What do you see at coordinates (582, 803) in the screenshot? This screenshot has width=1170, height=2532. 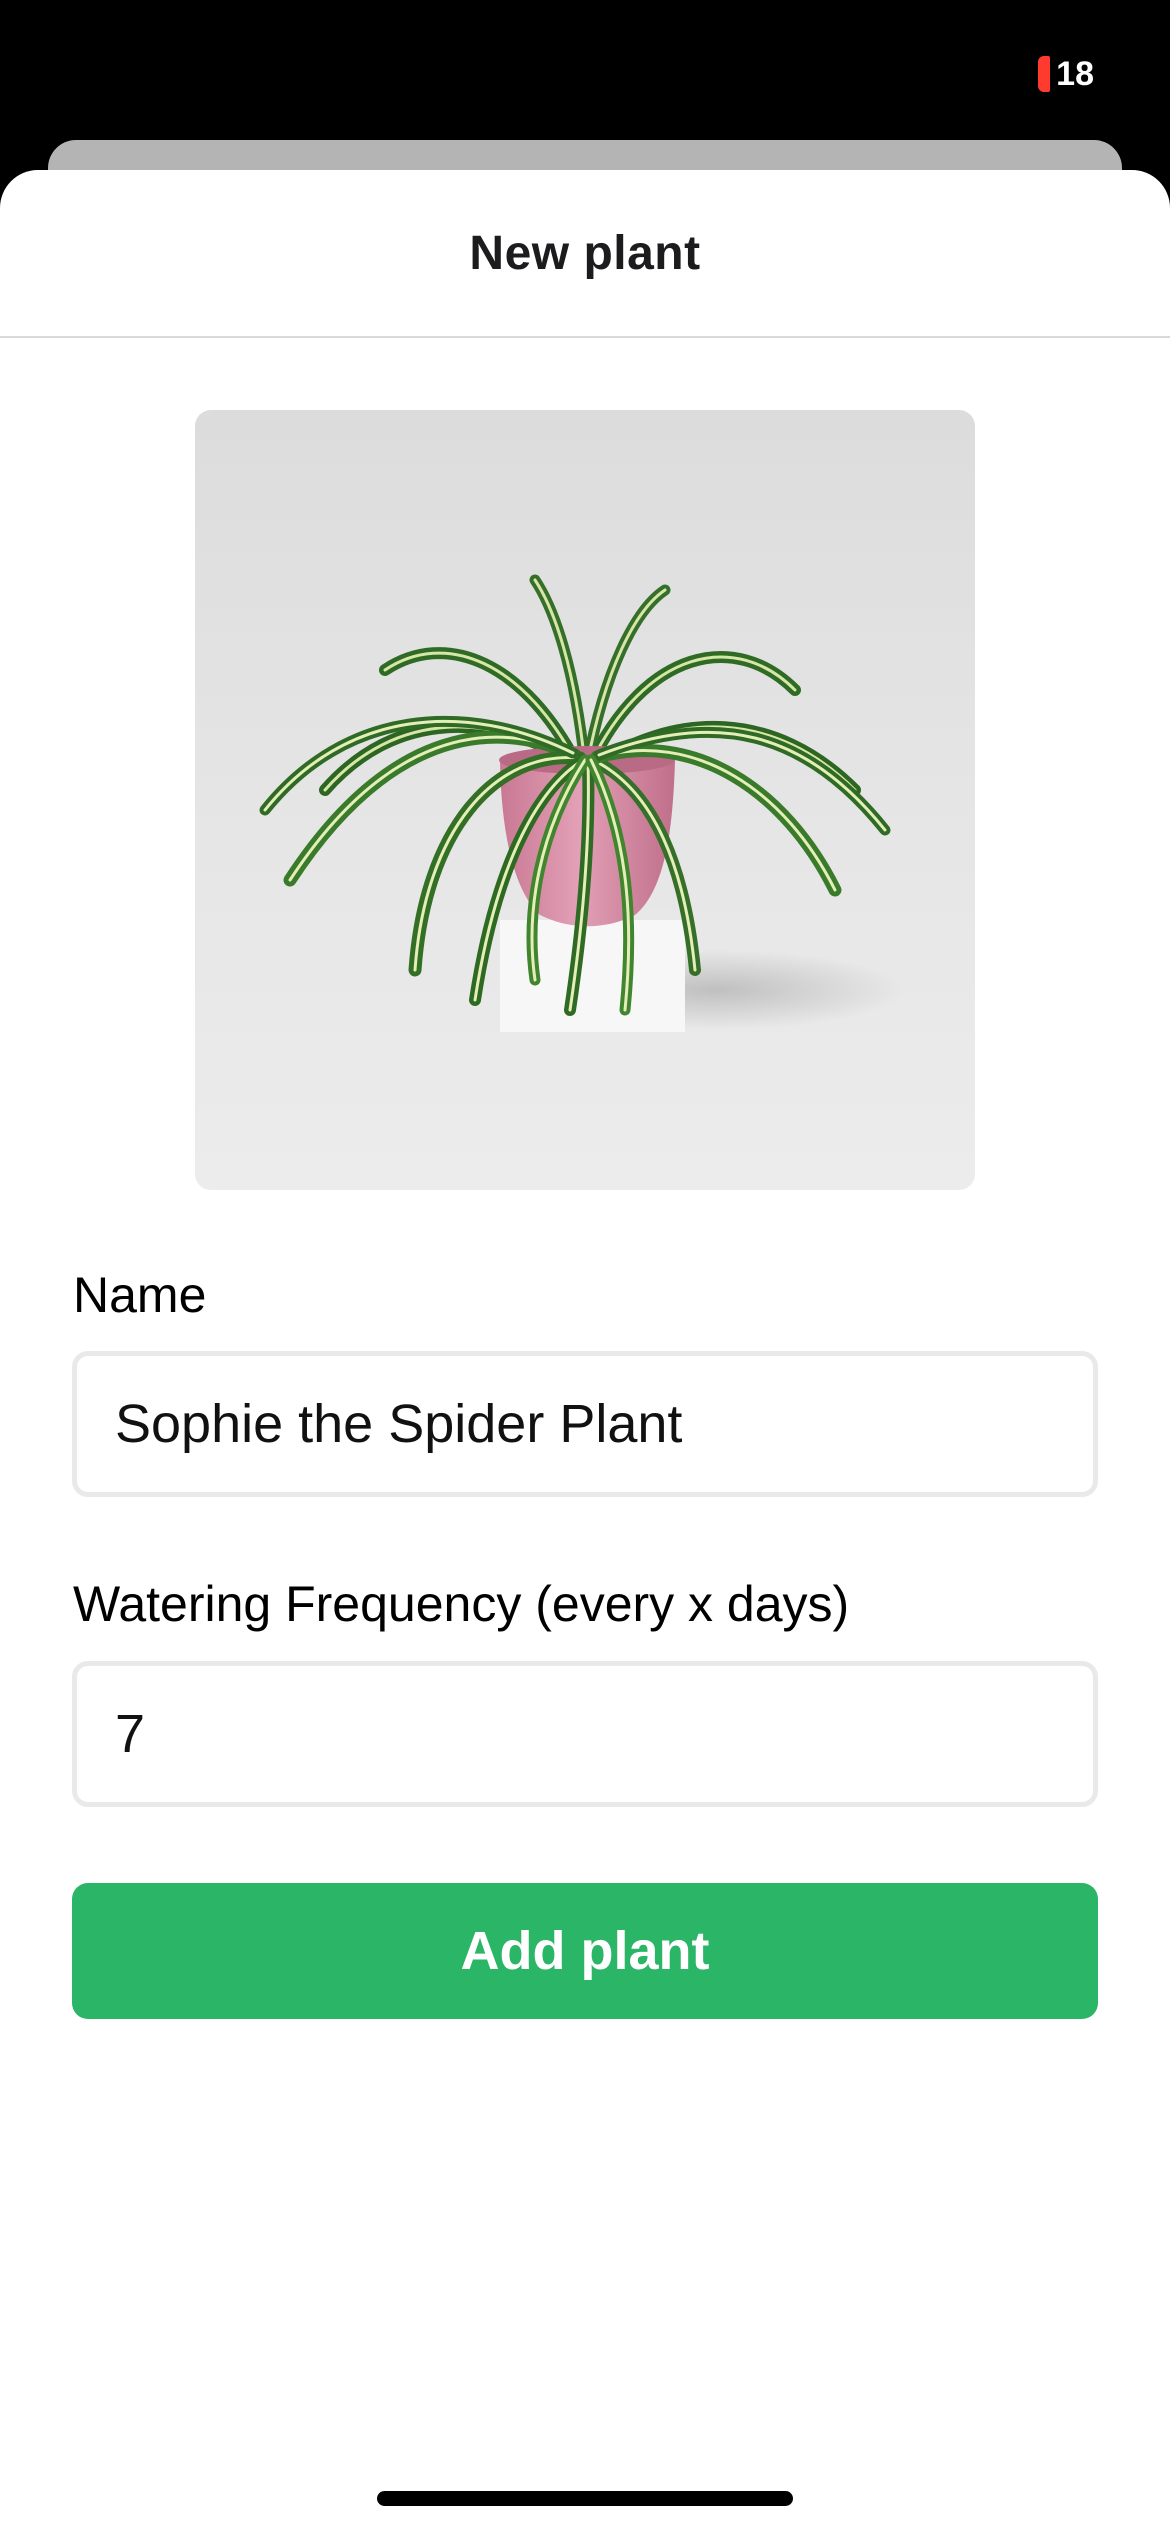 I see `spider-plant-image` at bounding box center [582, 803].